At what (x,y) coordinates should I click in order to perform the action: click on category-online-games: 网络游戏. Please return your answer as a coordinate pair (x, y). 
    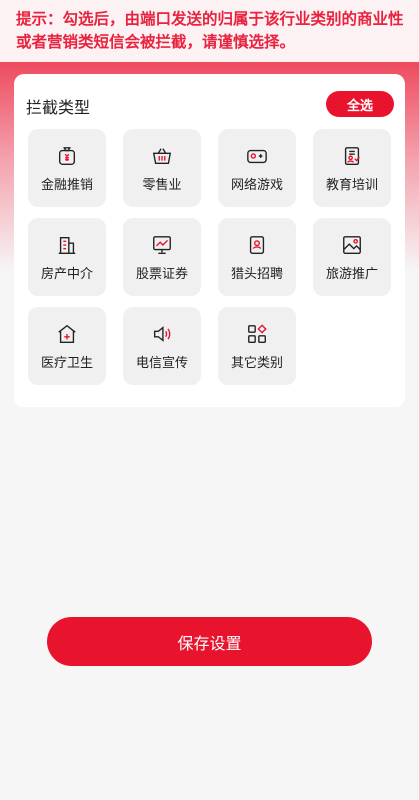
    Looking at the image, I should click on (257, 168).